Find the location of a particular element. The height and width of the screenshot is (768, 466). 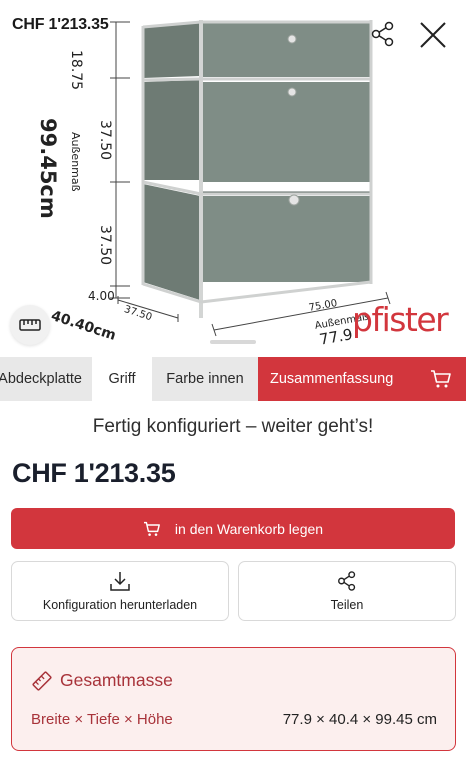

brand-logo: pfister is located at coordinates (400, 319).